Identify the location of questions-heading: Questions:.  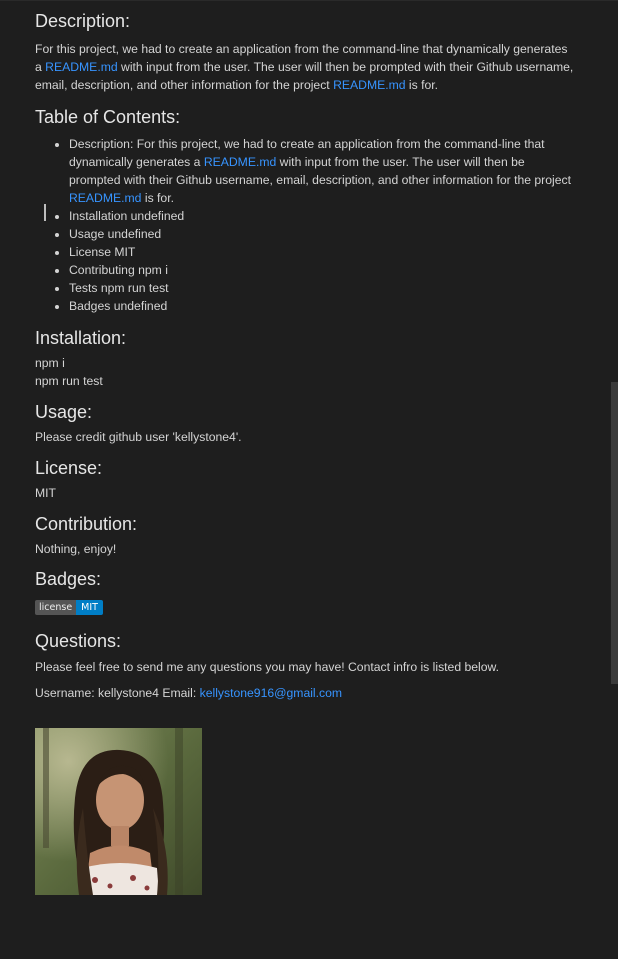
(78, 641).